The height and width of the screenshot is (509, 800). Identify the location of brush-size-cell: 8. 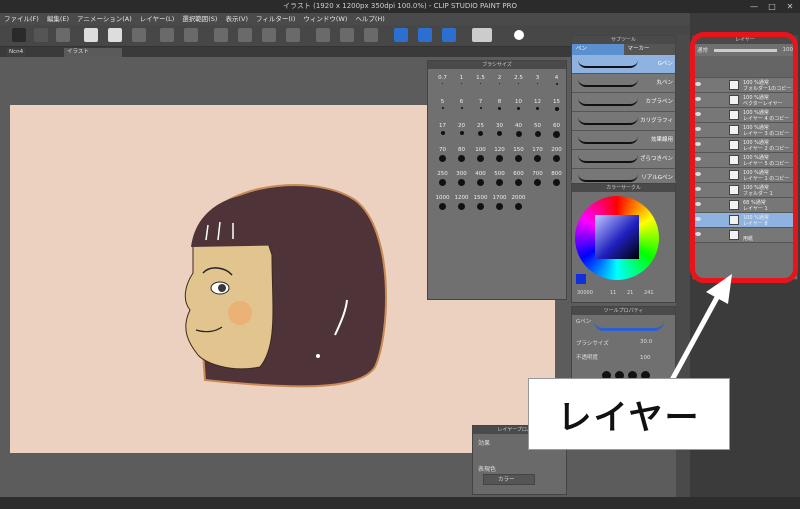
(499, 109).